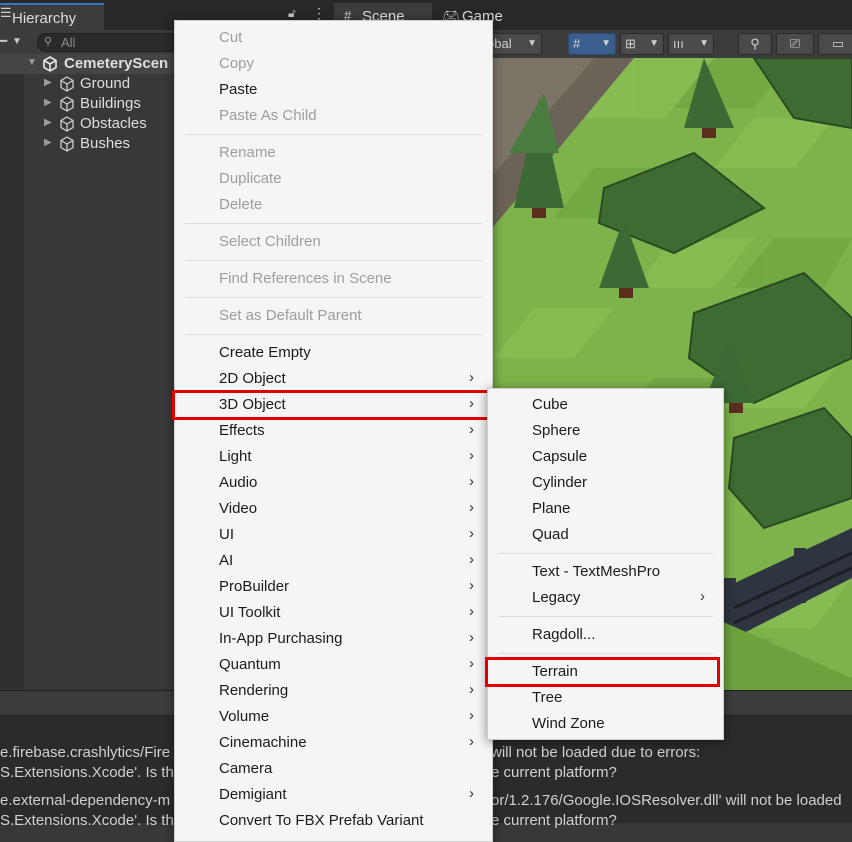 Image resolution: width=852 pixels, height=842 pixels. Describe the element at coordinates (113, 123) in the screenshot. I see `tree-row-label: Obstacles` at that location.